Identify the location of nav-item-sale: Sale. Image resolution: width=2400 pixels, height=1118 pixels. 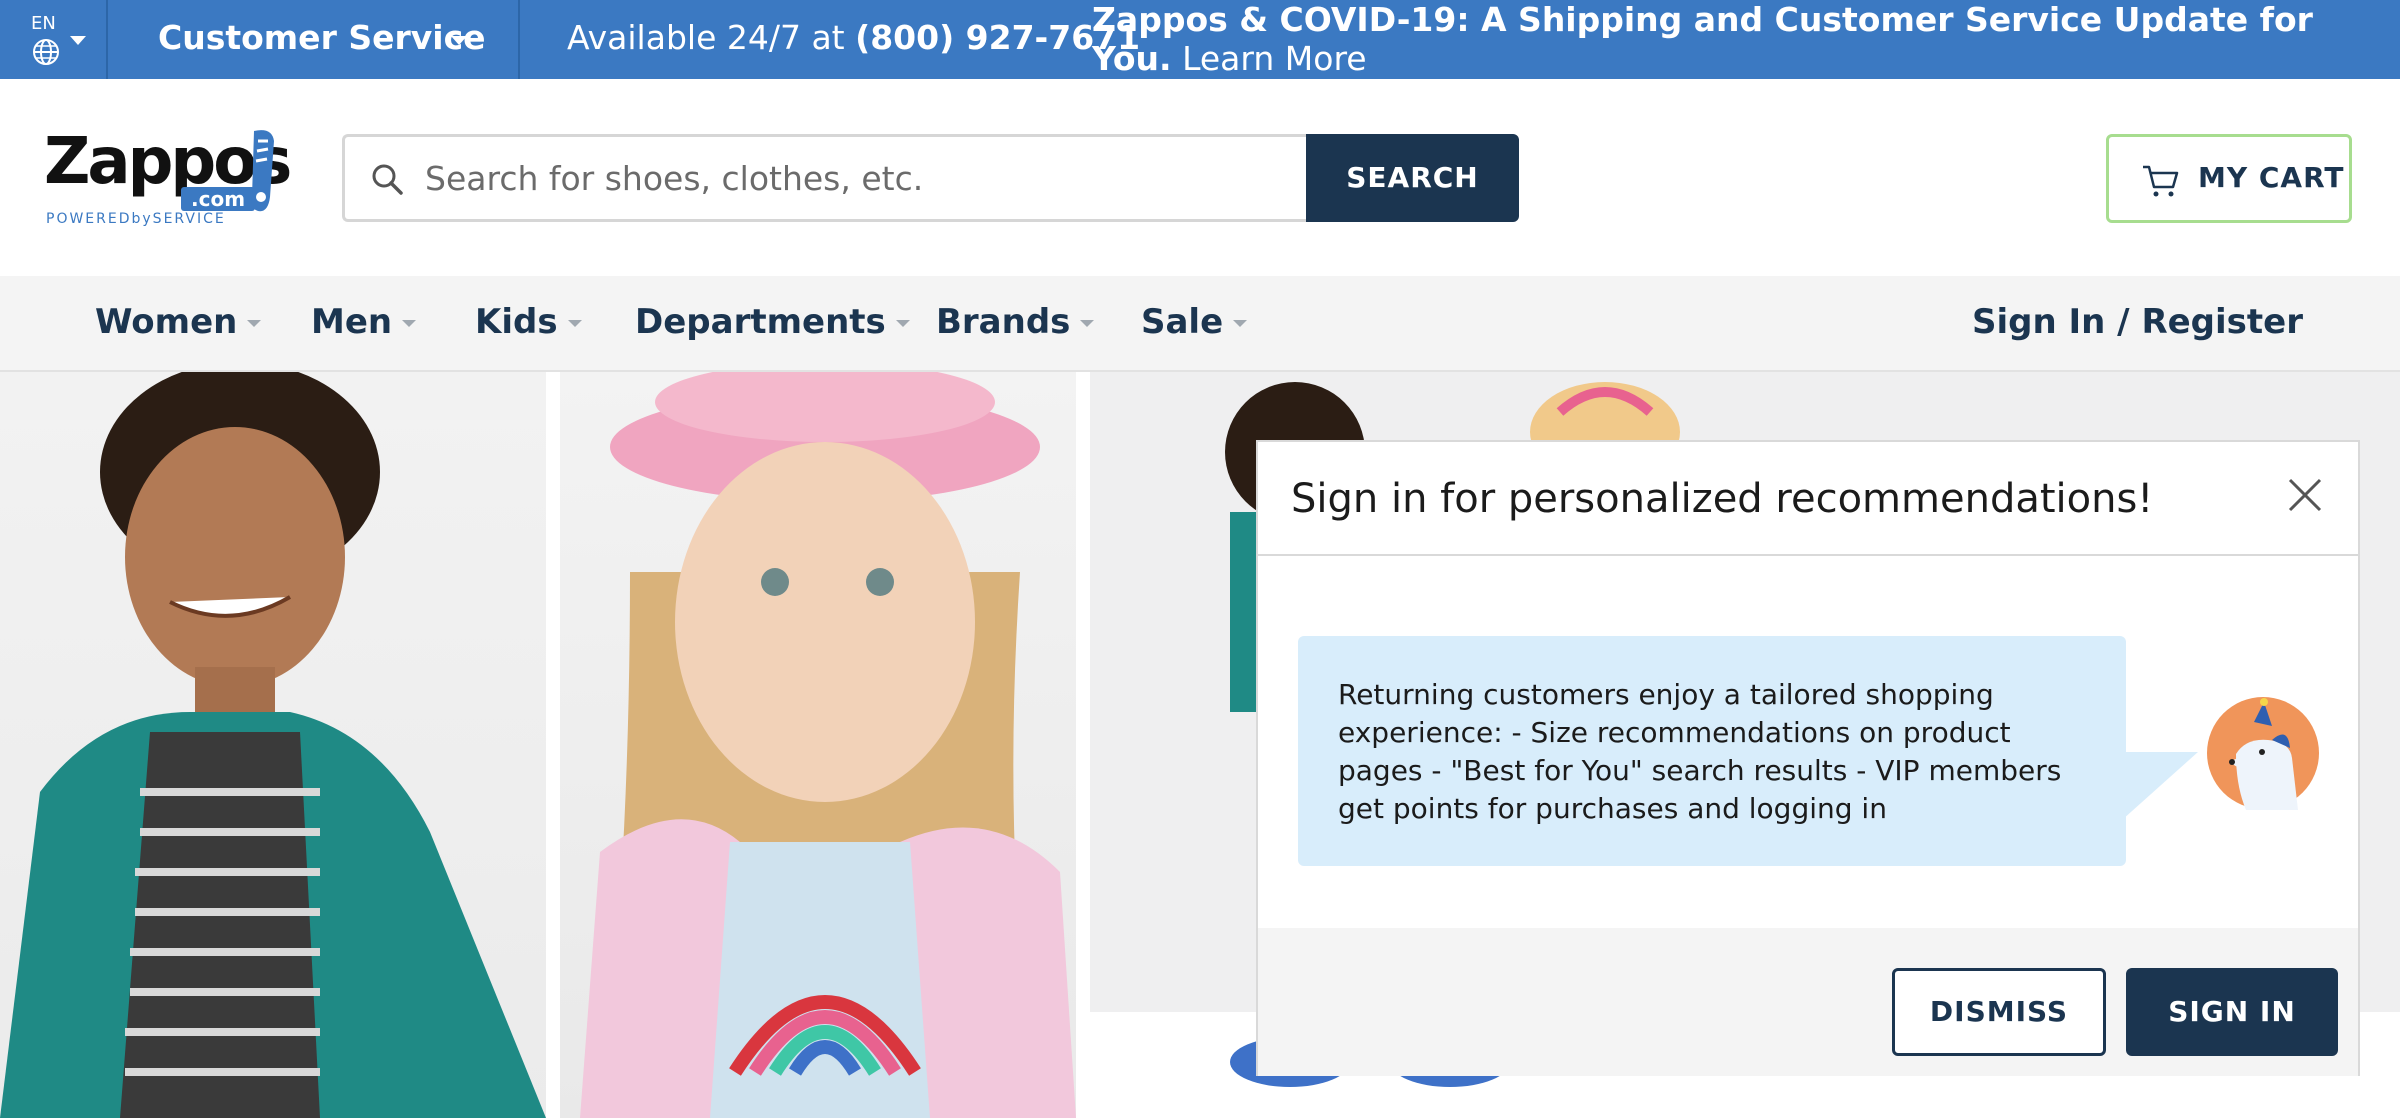
(1194, 322).